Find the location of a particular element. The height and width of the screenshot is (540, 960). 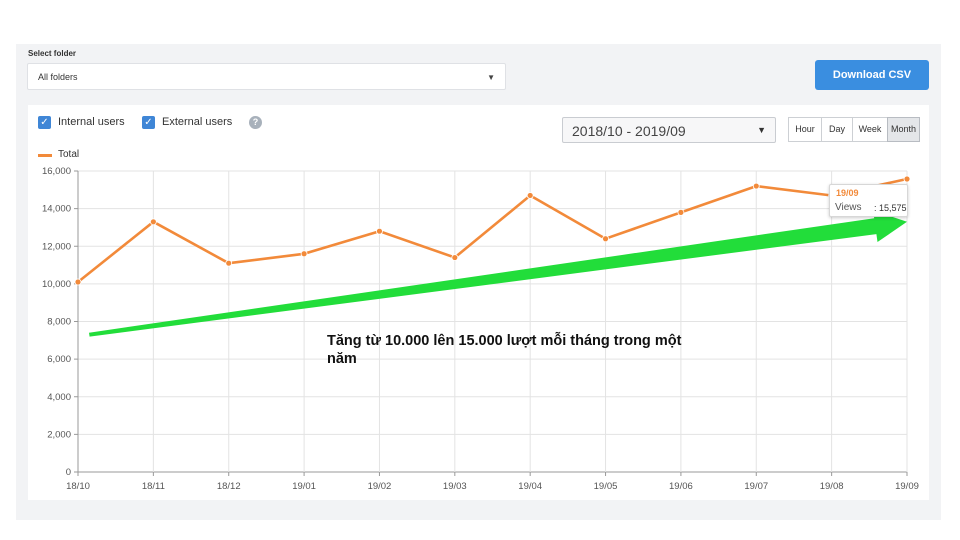

x-tick-label: 18/12 is located at coordinates (229, 486).